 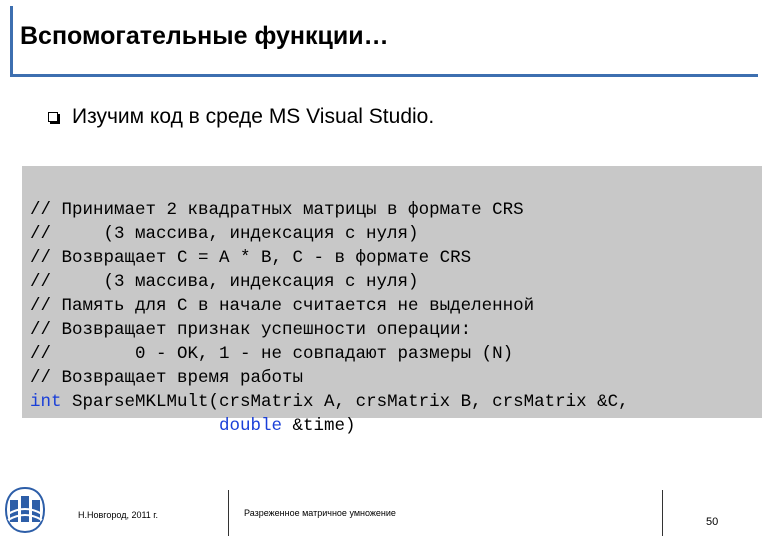 I want to click on code-signature-line-2: double &time), so click(x=193, y=426).